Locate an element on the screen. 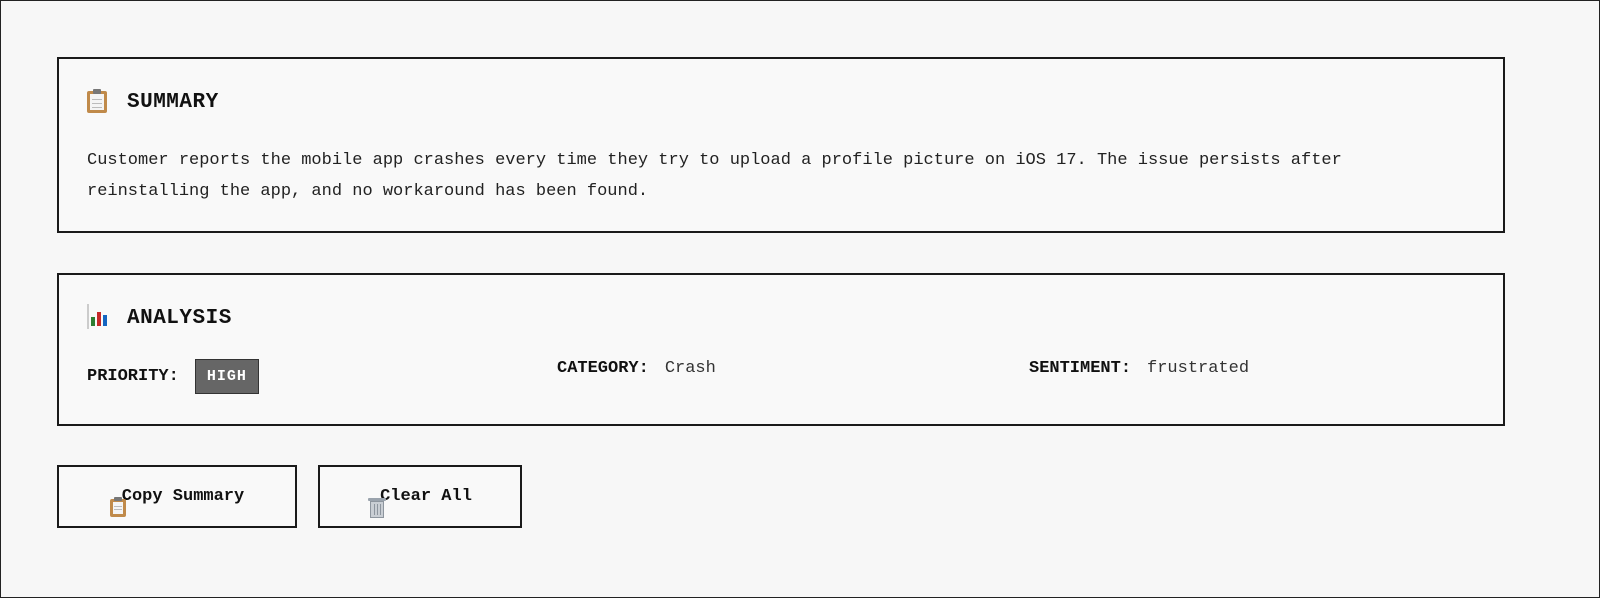  clear-all-button: Clear All is located at coordinates (420, 496).